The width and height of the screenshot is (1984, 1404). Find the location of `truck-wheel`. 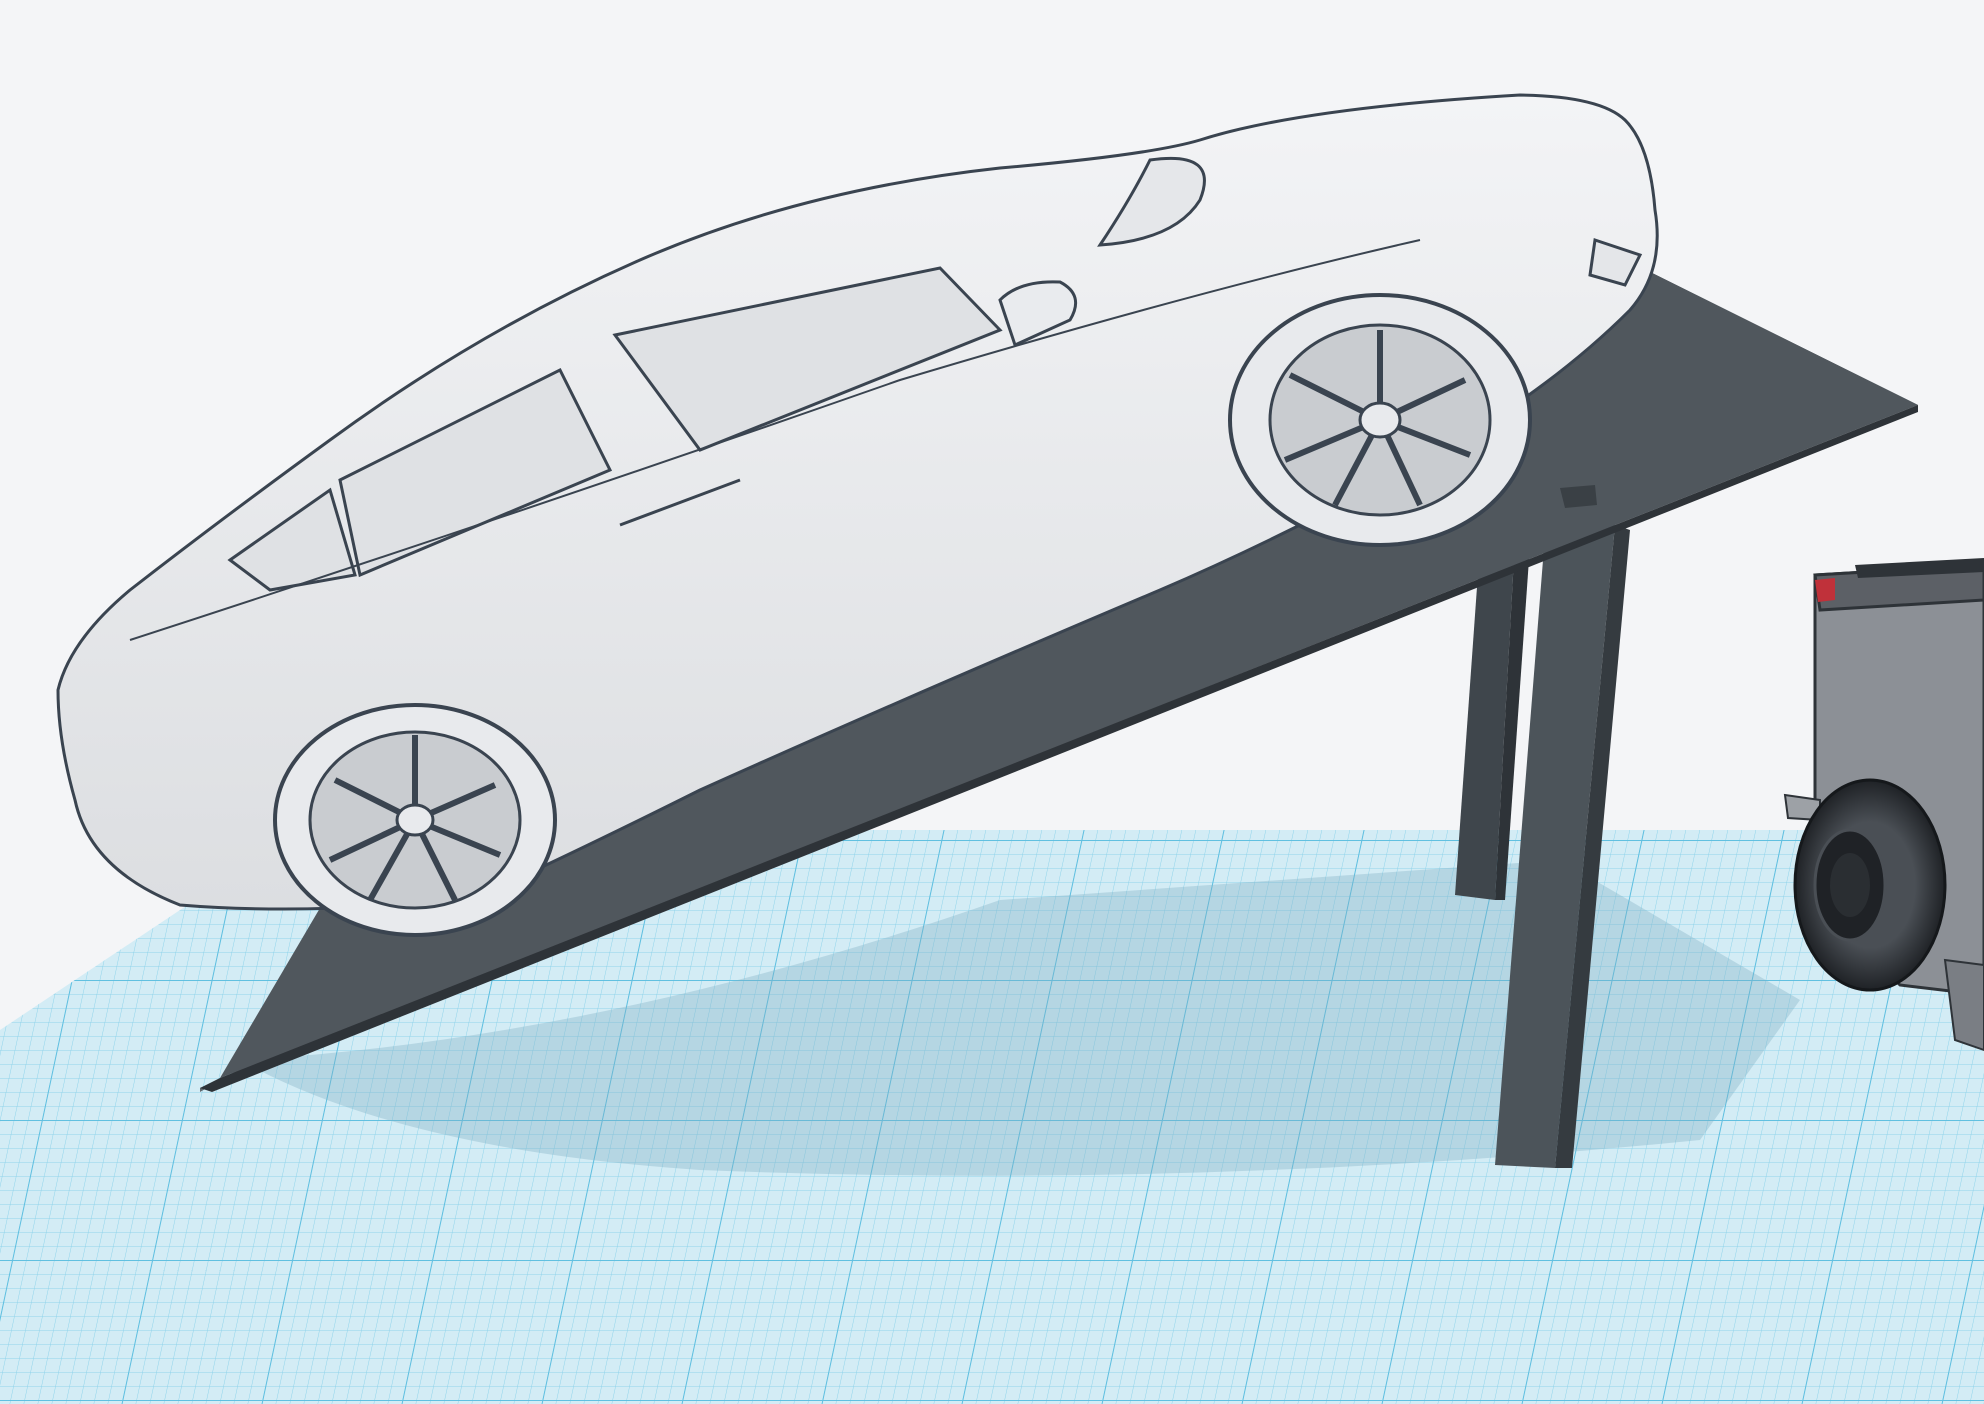

truck-wheel is located at coordinates (1870, 885).